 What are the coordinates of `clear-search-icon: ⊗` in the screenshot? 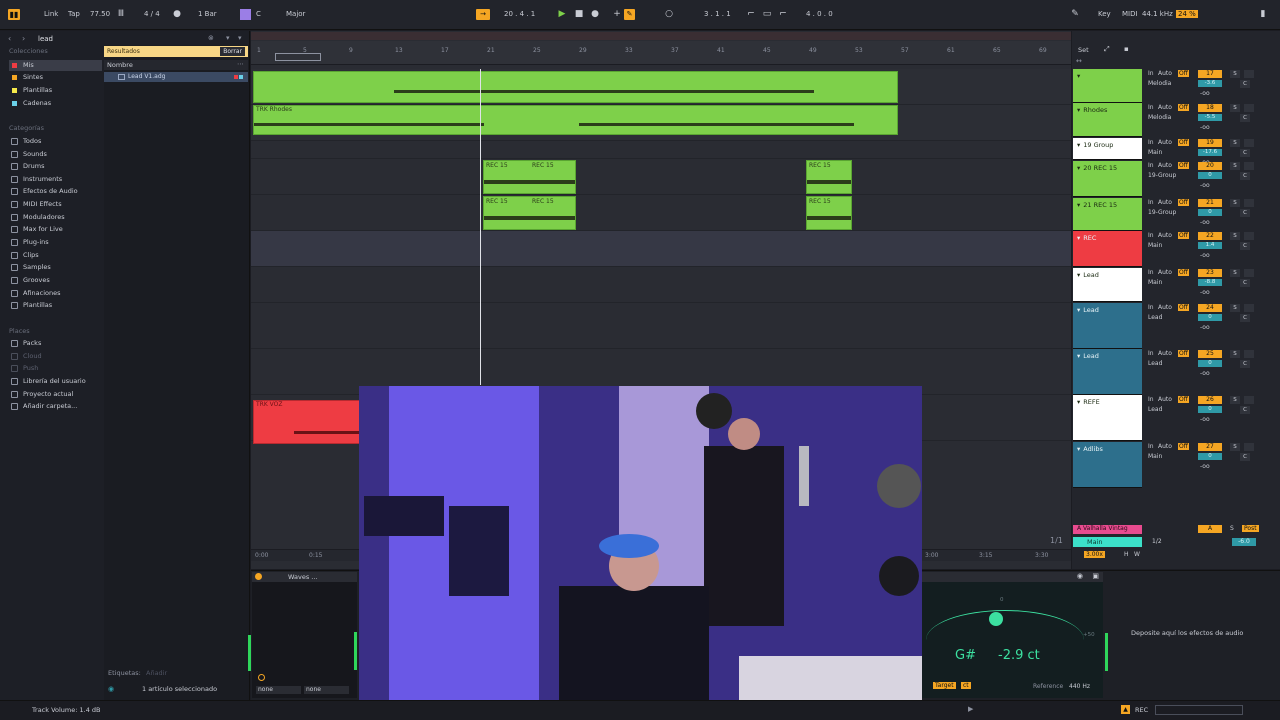 It's located at (211, 38).